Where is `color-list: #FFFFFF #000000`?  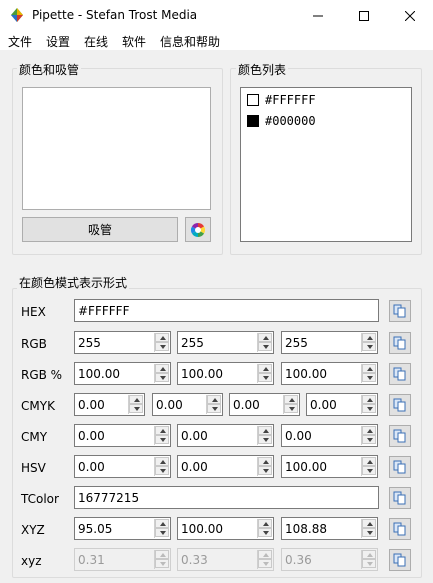 color-list: #FFFFFF #000000 is located at coordinates (326, 164).